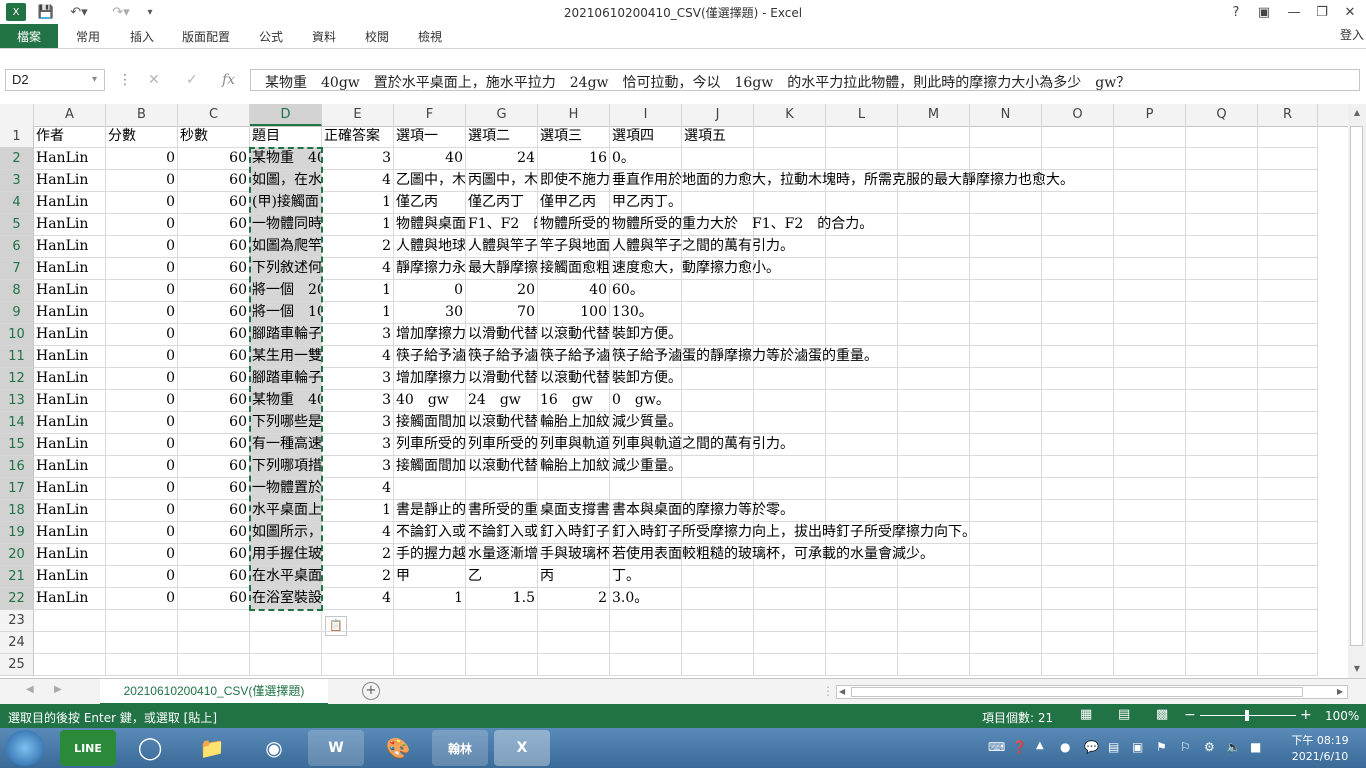  I want to click on gear-tray-icon: ⚙, so click(1209, 747).